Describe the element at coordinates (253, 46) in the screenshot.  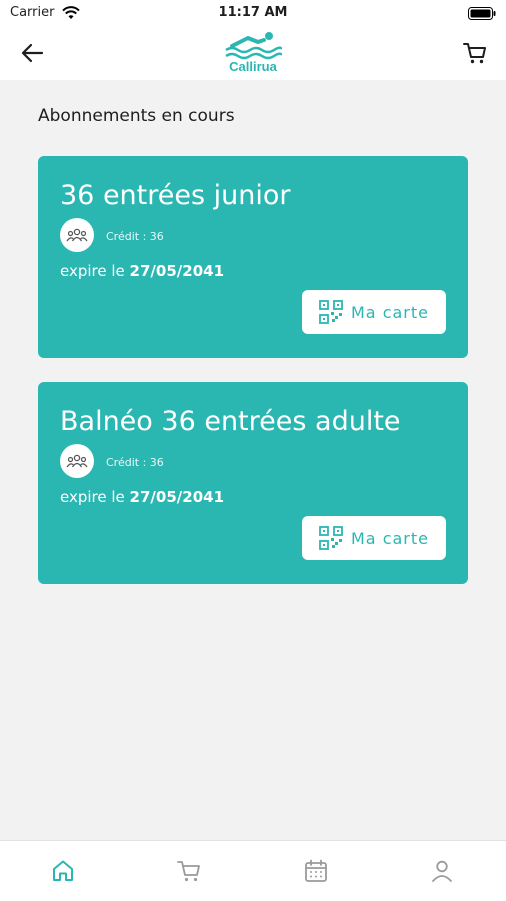
I see `swimmer-logo-icon` at that location.